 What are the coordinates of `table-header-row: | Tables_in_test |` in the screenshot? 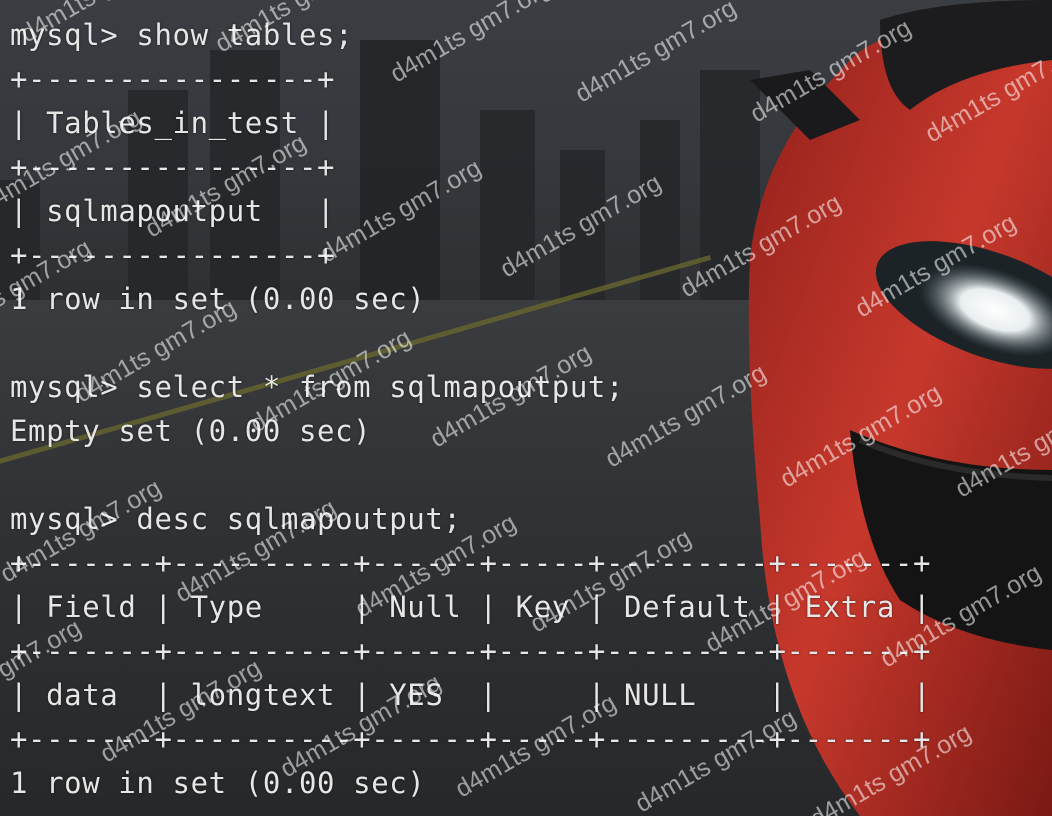 It's located at (173, 123).